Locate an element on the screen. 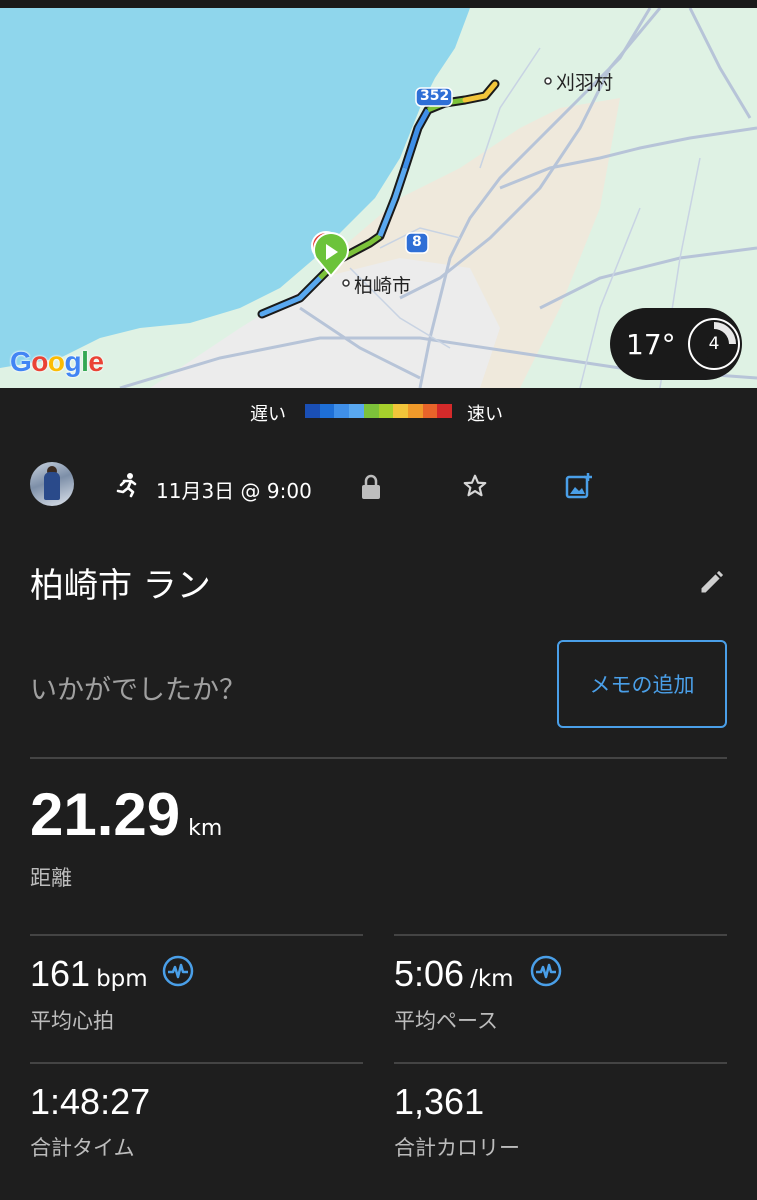 This screenshot has width=757, height=1200. pace-stat: 5:06/km is located at coordinates (454, 974).